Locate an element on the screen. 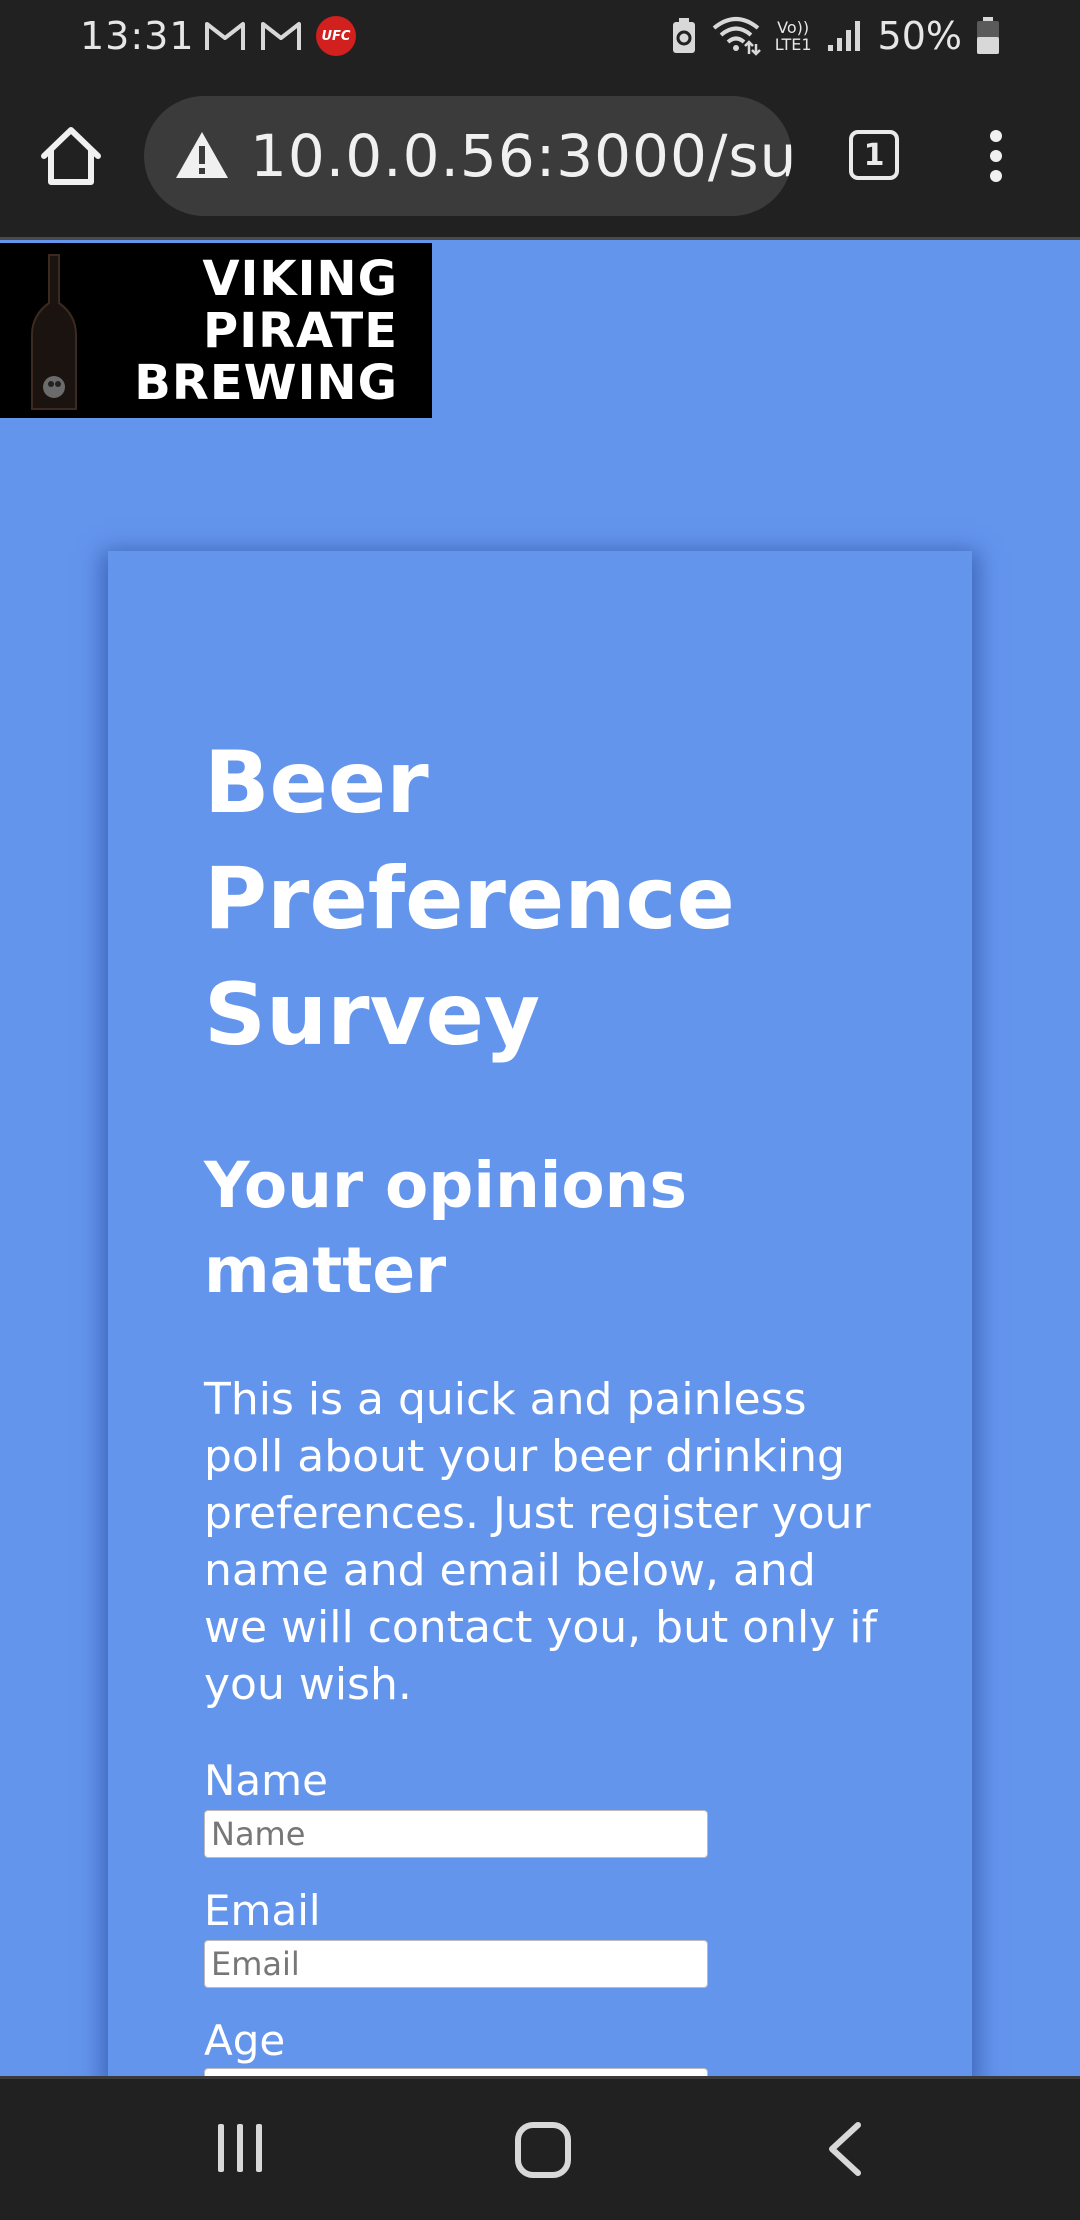  brand-name-line: PIRATE is located at coordinates (300, 331).